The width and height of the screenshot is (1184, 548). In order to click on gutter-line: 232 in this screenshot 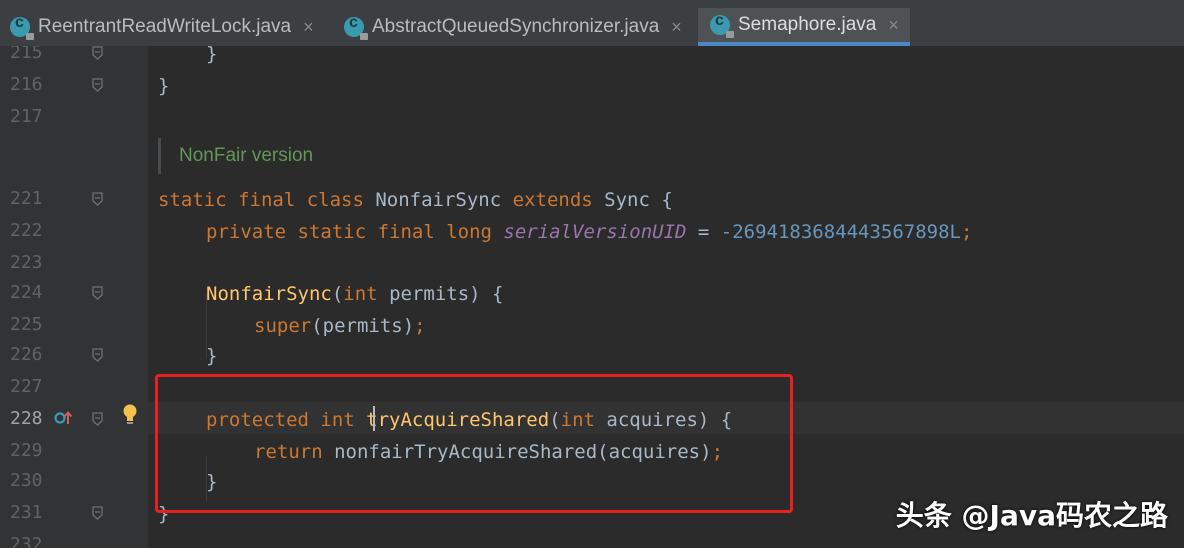, I will do `click(74, 539)`.